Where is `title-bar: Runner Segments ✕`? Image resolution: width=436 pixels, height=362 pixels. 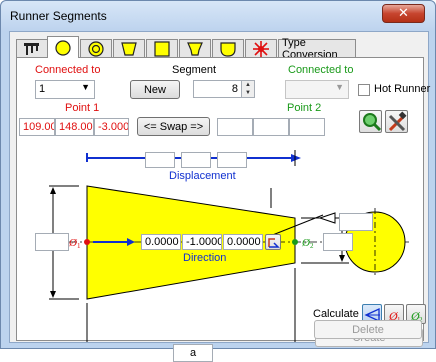
title-bar: Runner Segments ✕ is located at coordinates (218, 16).